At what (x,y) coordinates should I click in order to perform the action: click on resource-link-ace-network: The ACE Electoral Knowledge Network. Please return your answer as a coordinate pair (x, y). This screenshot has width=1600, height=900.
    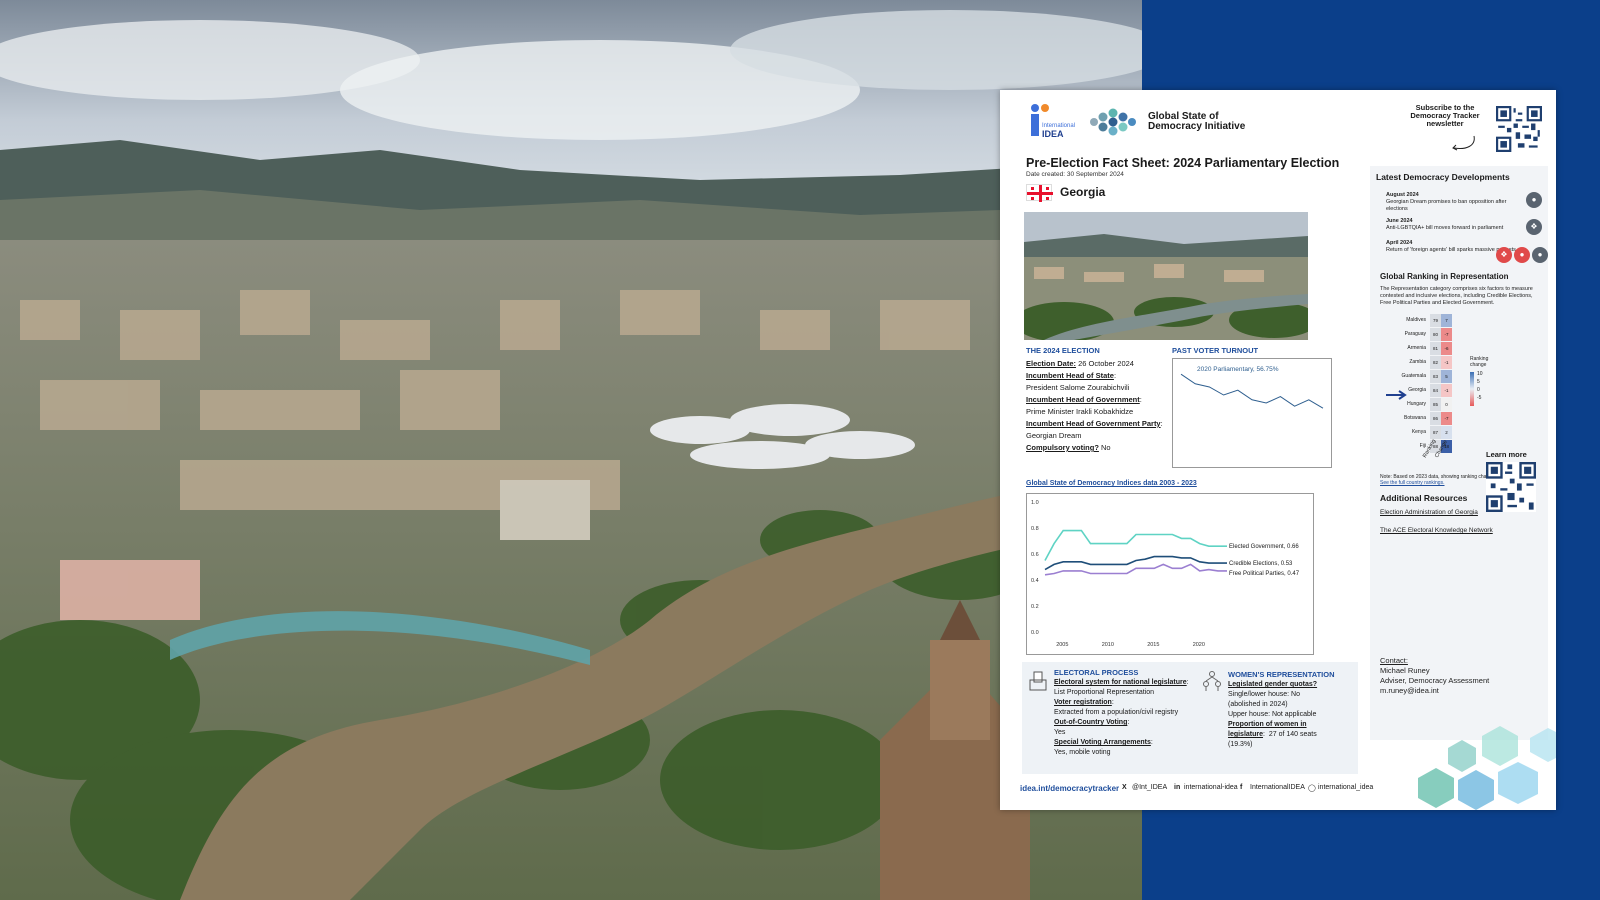
    Looking at the image, I should click on (1436, 530).